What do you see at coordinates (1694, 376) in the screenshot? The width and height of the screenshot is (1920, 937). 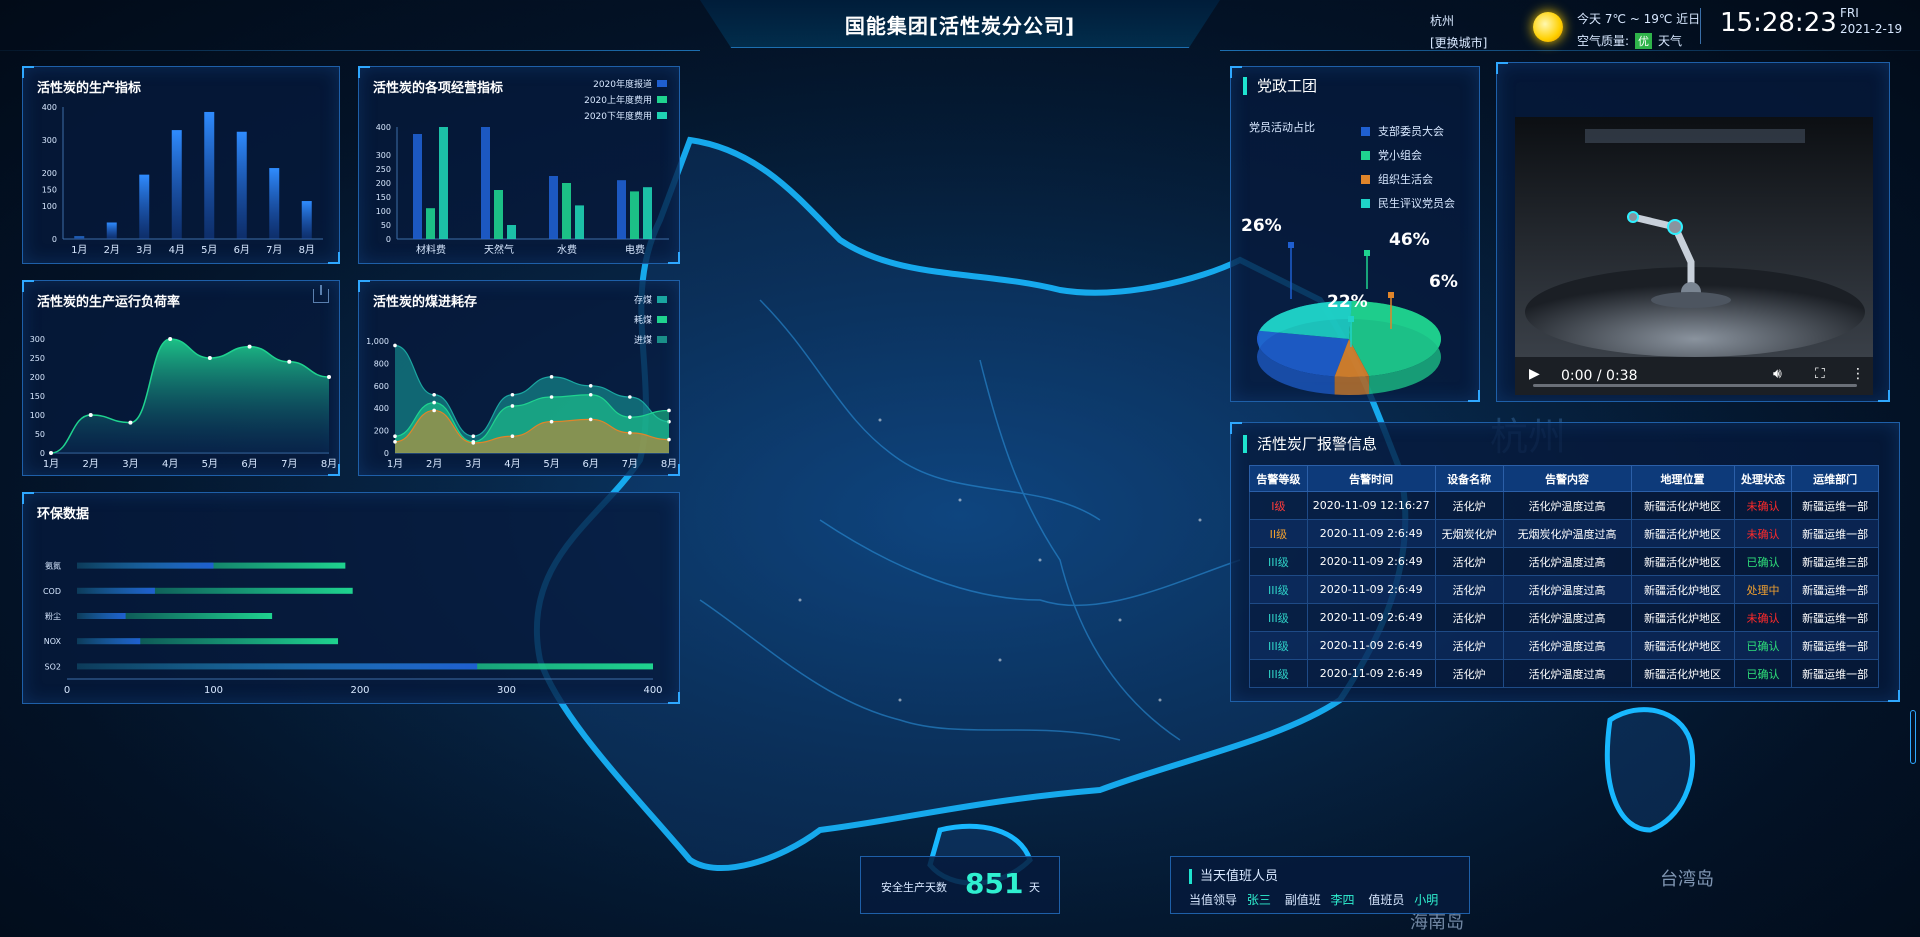 I see `video-controls: ▶ 0:00 / 0:38 🔊︎ ⛶ ⋮` at bounding box center [1694, 376].